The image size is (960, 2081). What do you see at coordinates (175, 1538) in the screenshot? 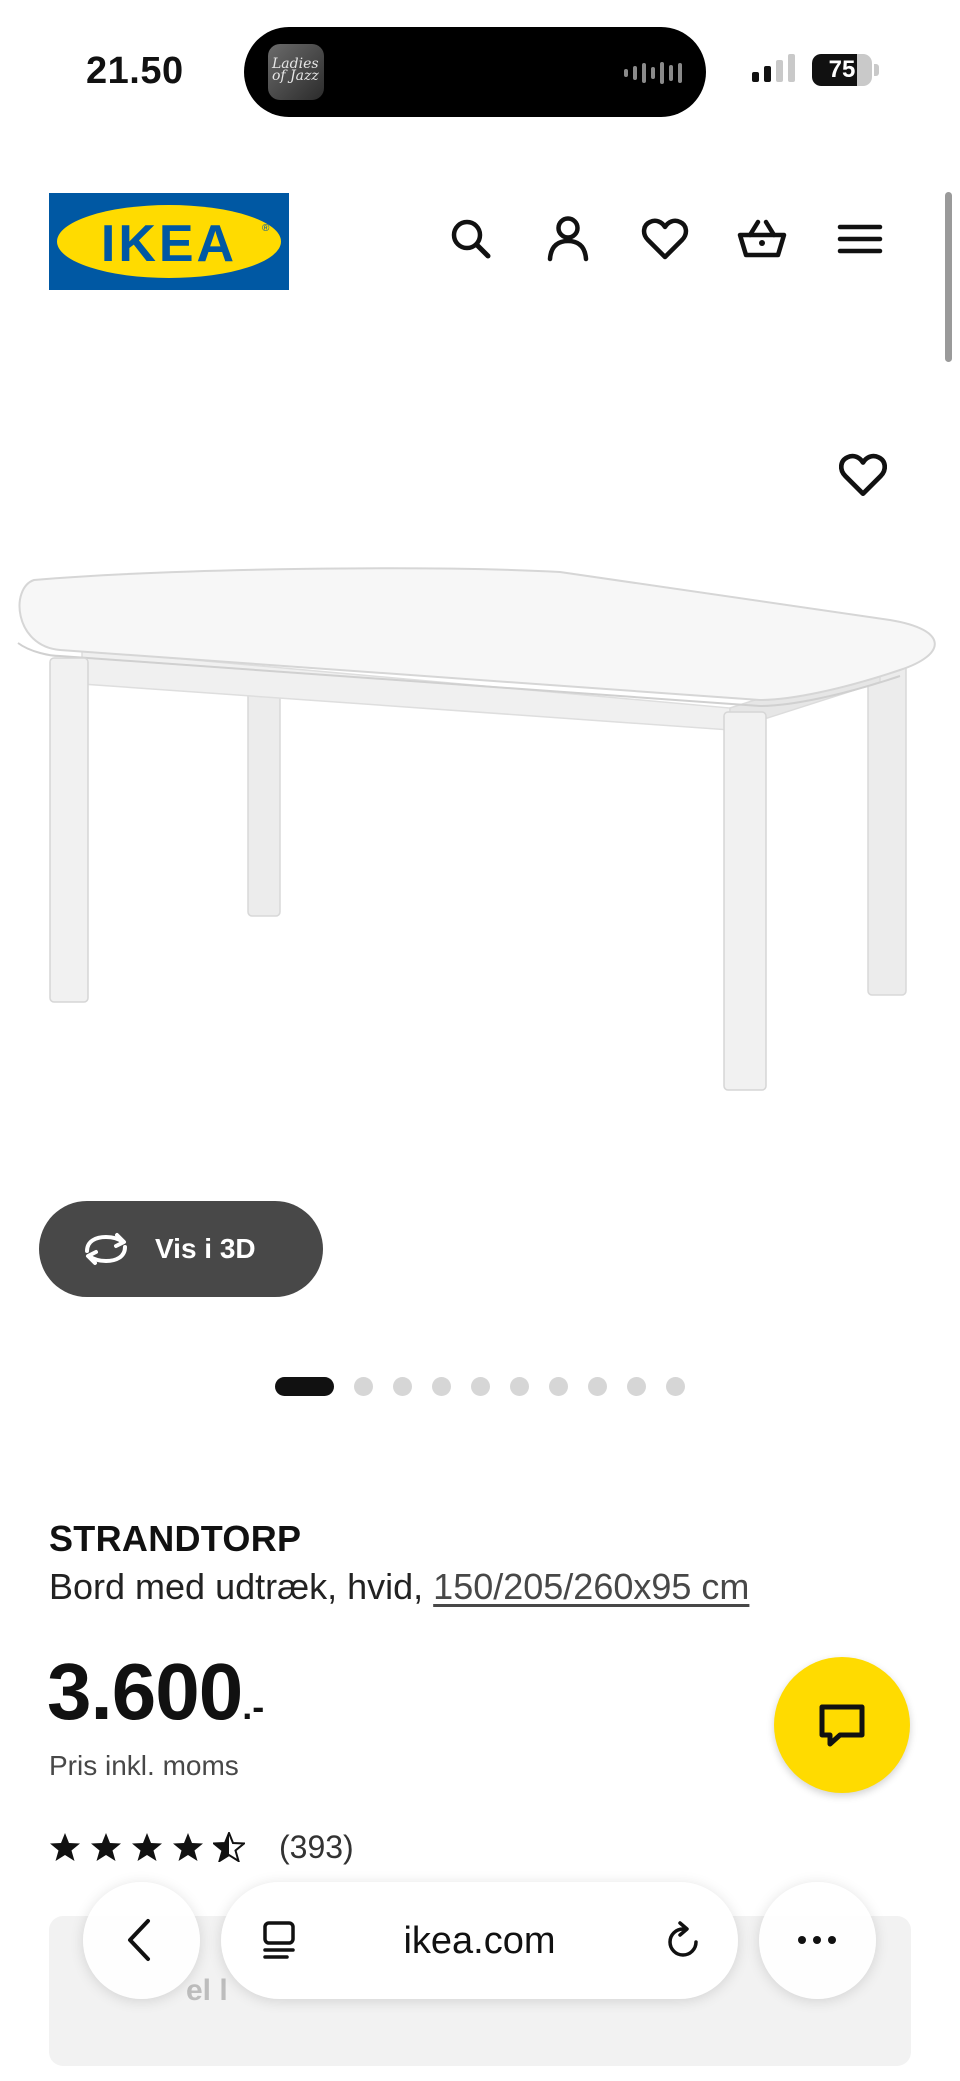
I see `product-name: STRANDTORP` at bounding box center [175, 1538].